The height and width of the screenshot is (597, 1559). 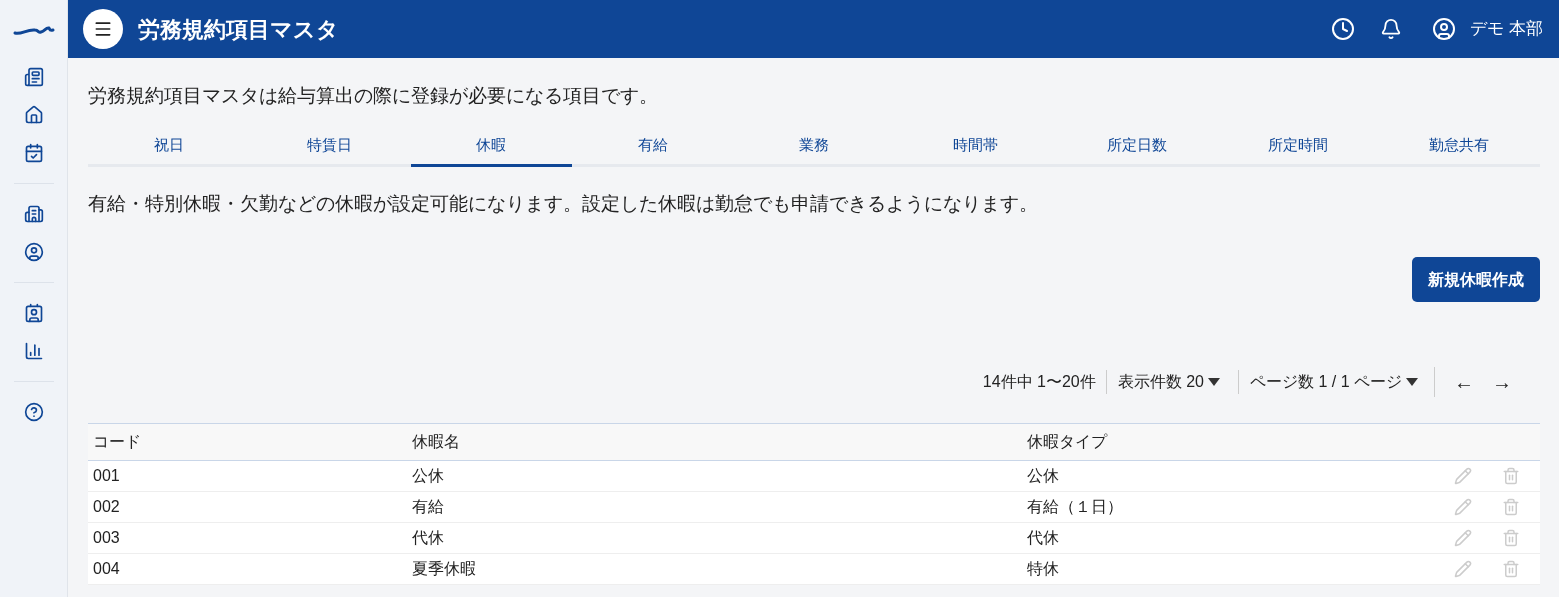 I want to click on home-icon, so click(x=33, y=115).